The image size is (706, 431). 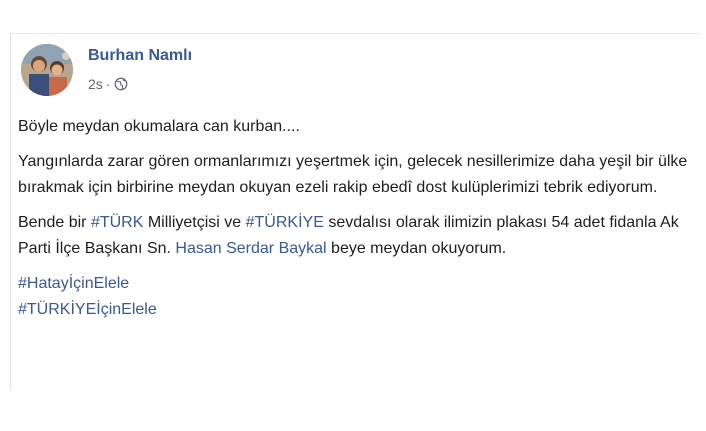 What do you see at coordinates (140, 56) in the screenshot?
I see `author-name-link: Burhan Namlı` at bounding box center [140, 56].